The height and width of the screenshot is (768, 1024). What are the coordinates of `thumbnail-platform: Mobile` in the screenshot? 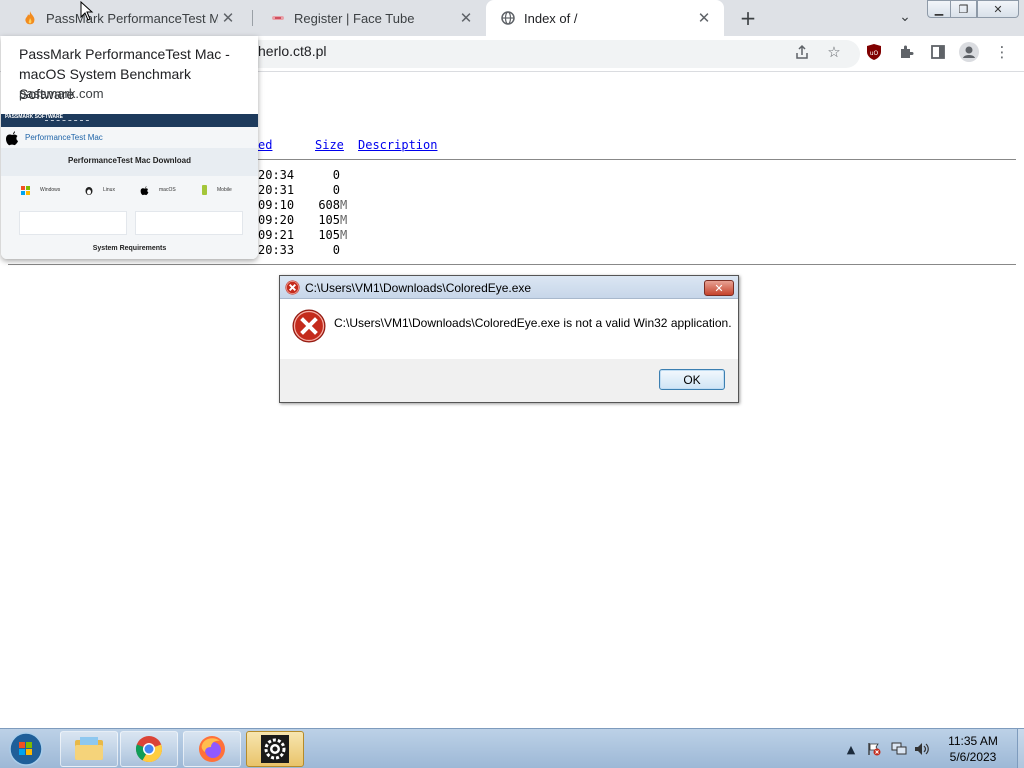 It's located at (217, 190).